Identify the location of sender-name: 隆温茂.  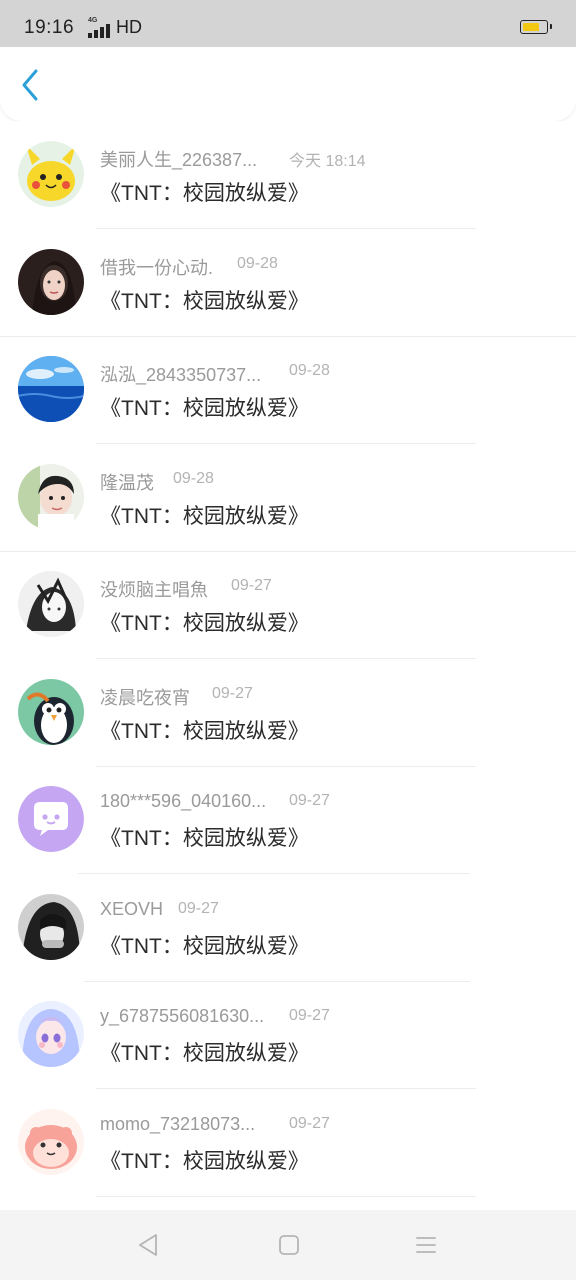
(127, 482).